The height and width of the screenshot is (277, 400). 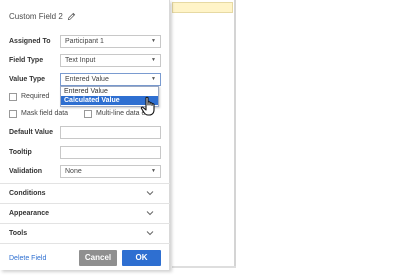 I want to click on assigned-to-label: Assigned To, so click(x=30, y=41).